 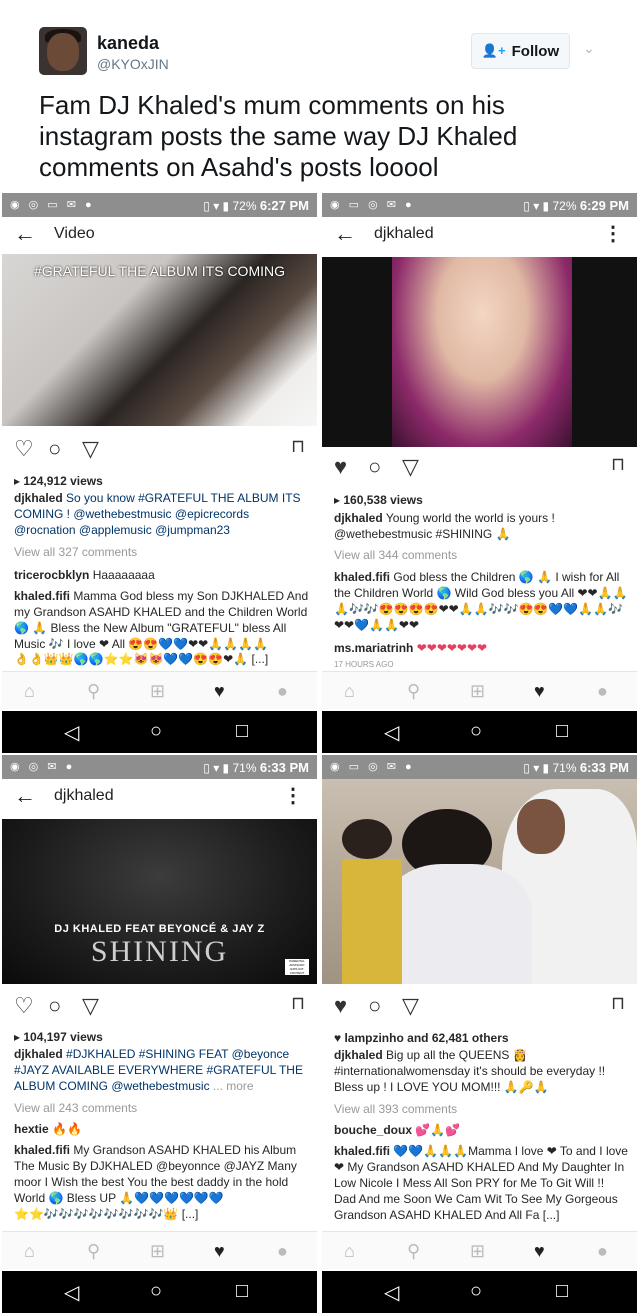 What do you see at coordinates (51, 575) in the screenshot?
I see `comment-user: tricerocbklyn` at bounding box center [51, 575].